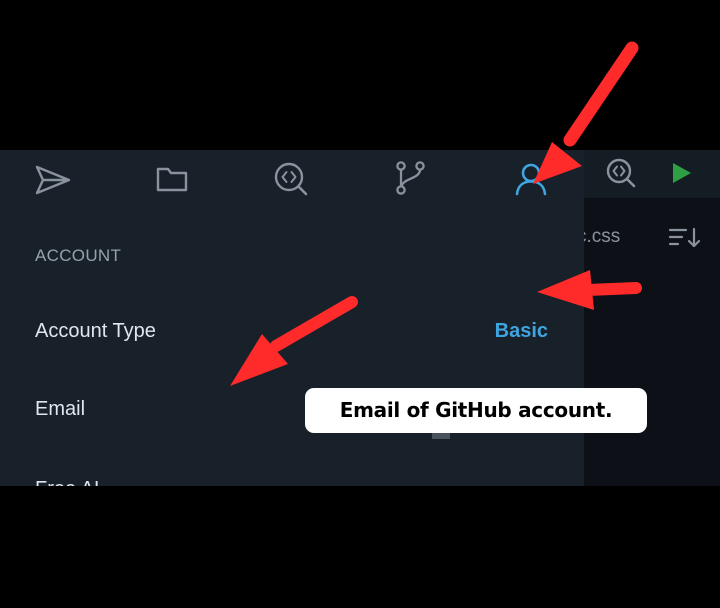  I want to click on arrow-to-email, so click(294, 341).